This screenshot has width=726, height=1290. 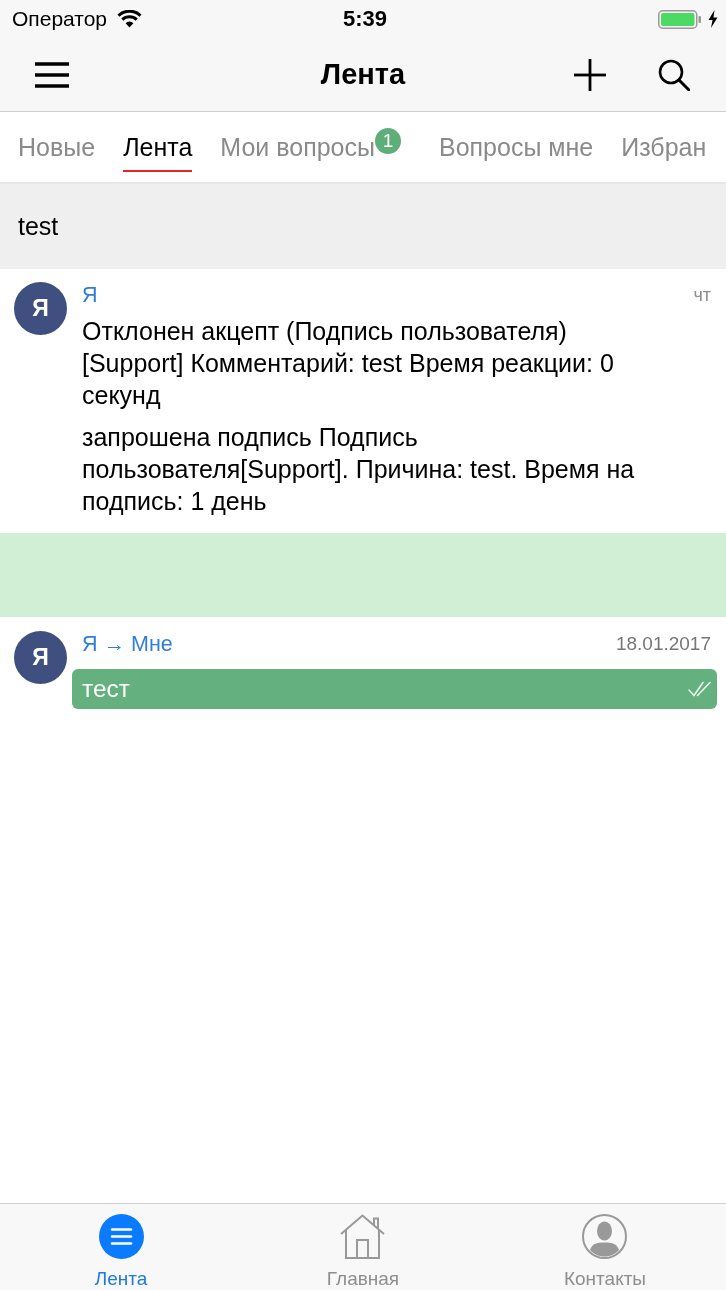 I want to click on author-name: Я → Мне, so click(x=127, y=644).